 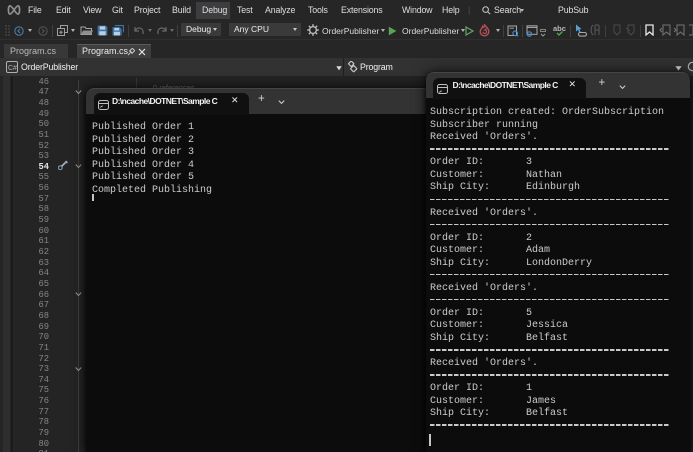 What do you see at coordinates (12, 68) in the screenshot?
I see `svg-text: C#` at bounding box center [12, 68].